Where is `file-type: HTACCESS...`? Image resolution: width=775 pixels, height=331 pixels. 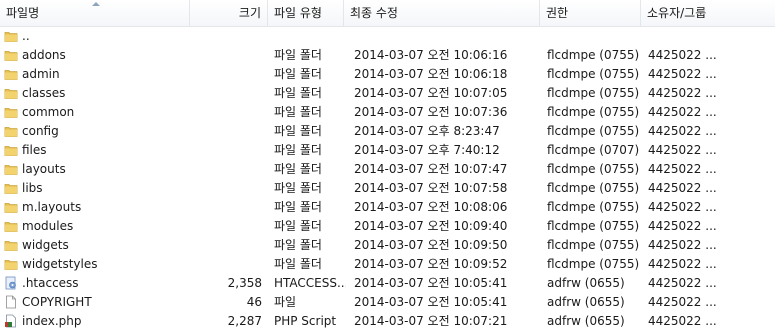
file-type: HTACCESS... is located at coordinates (310, 283).